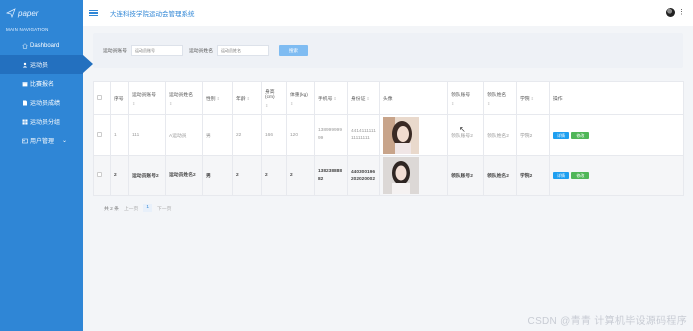 This screenshot has width=693, height=331. What do you see at coordinates (300, 98) in the screenshot?
I see `col-header: 体重(kg) ⇕` at bounding box center [300, 98].